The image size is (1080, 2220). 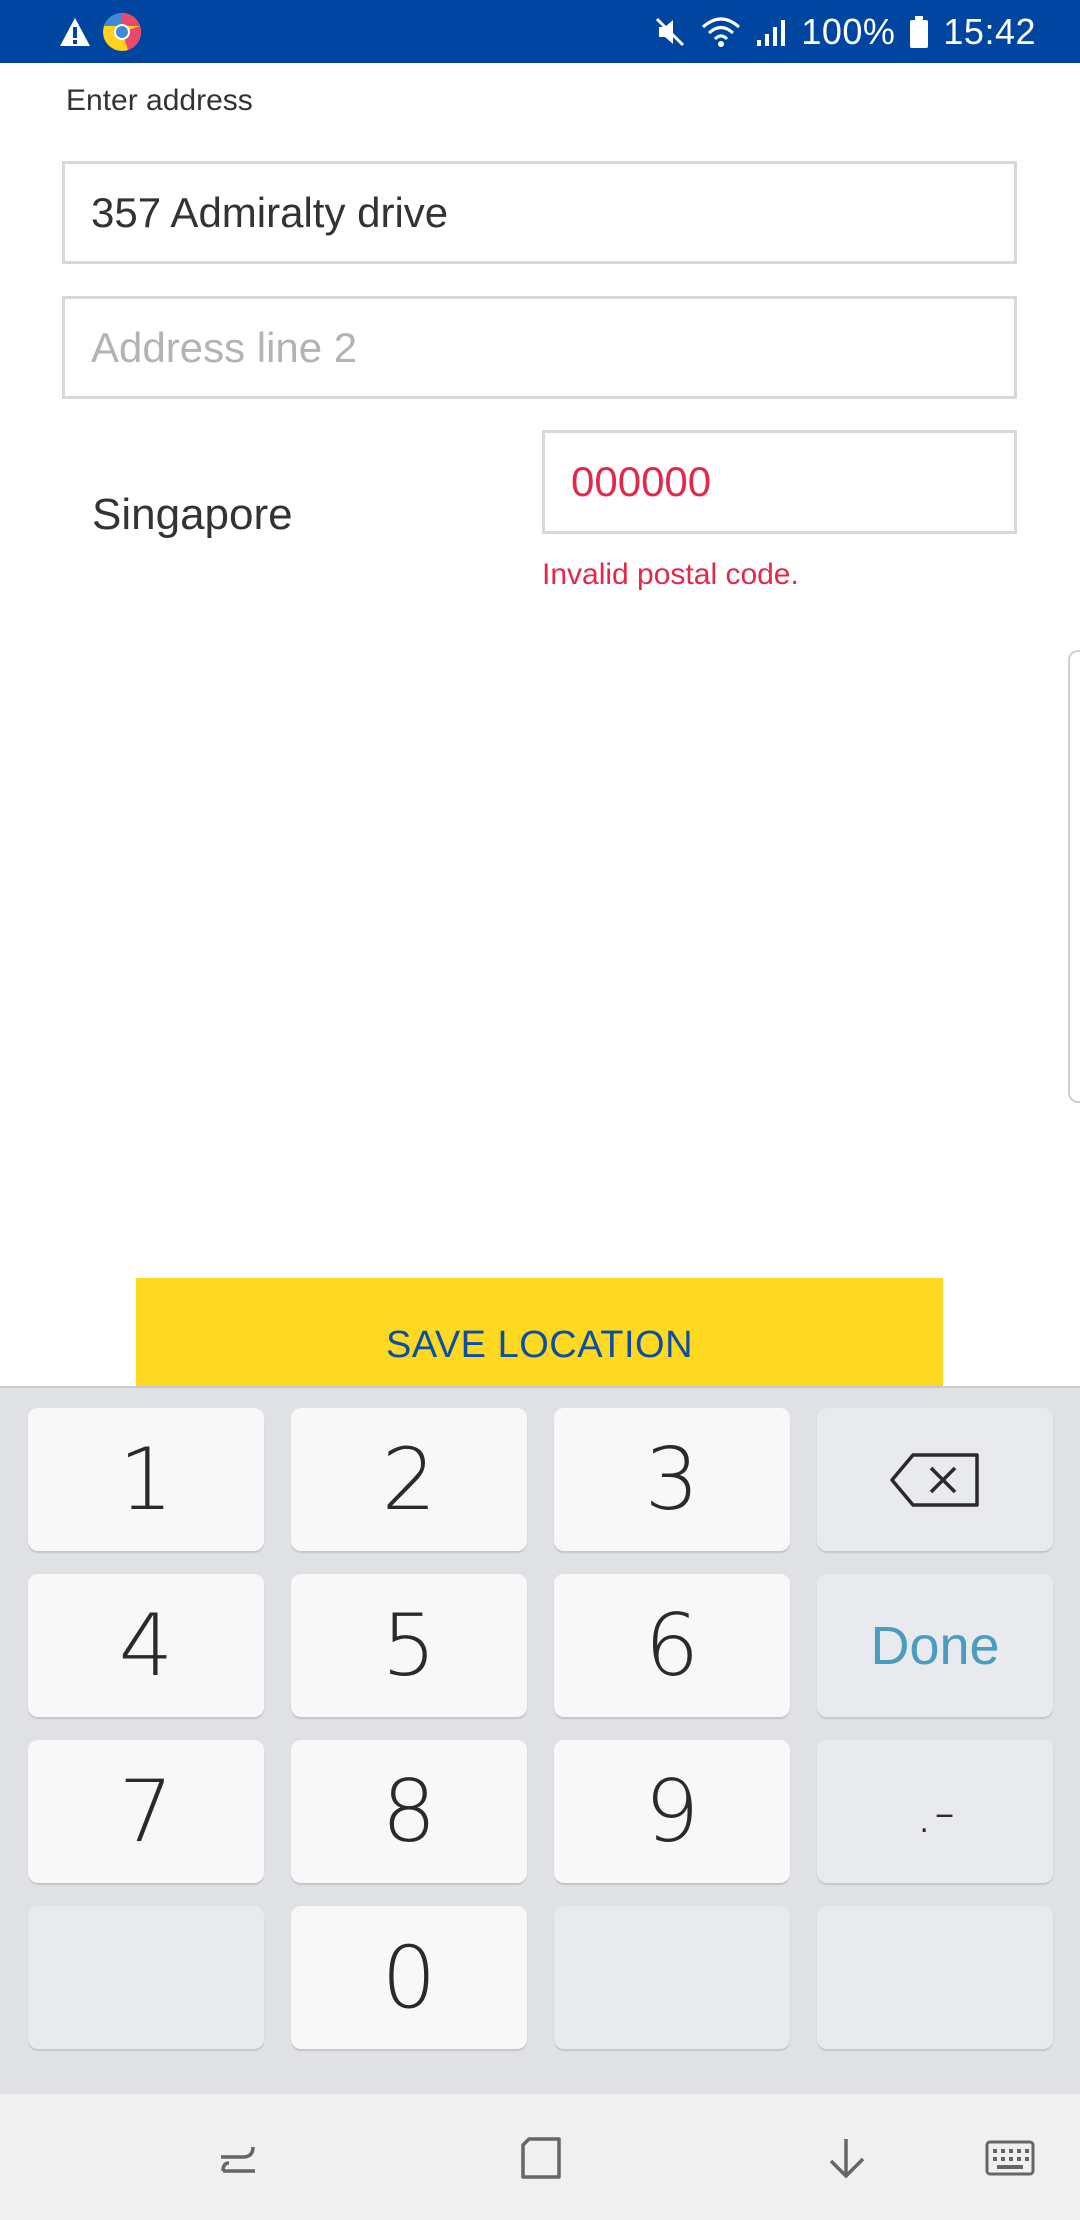 I want to click on backspace-icon, so click(x=935, y=1480).